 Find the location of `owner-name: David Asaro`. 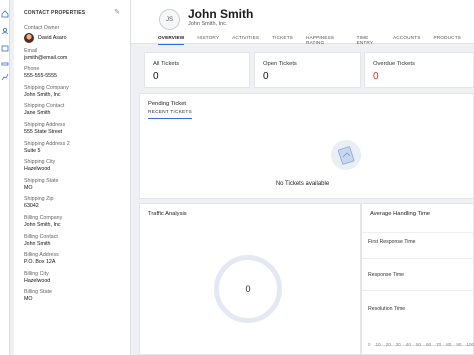

owner-name: David Asaro is located at coordinates (52, 38).